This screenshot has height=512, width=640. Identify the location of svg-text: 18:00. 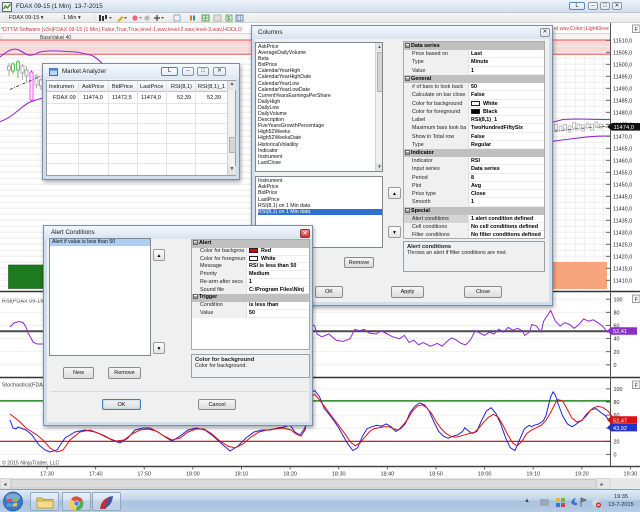
(193, 474).